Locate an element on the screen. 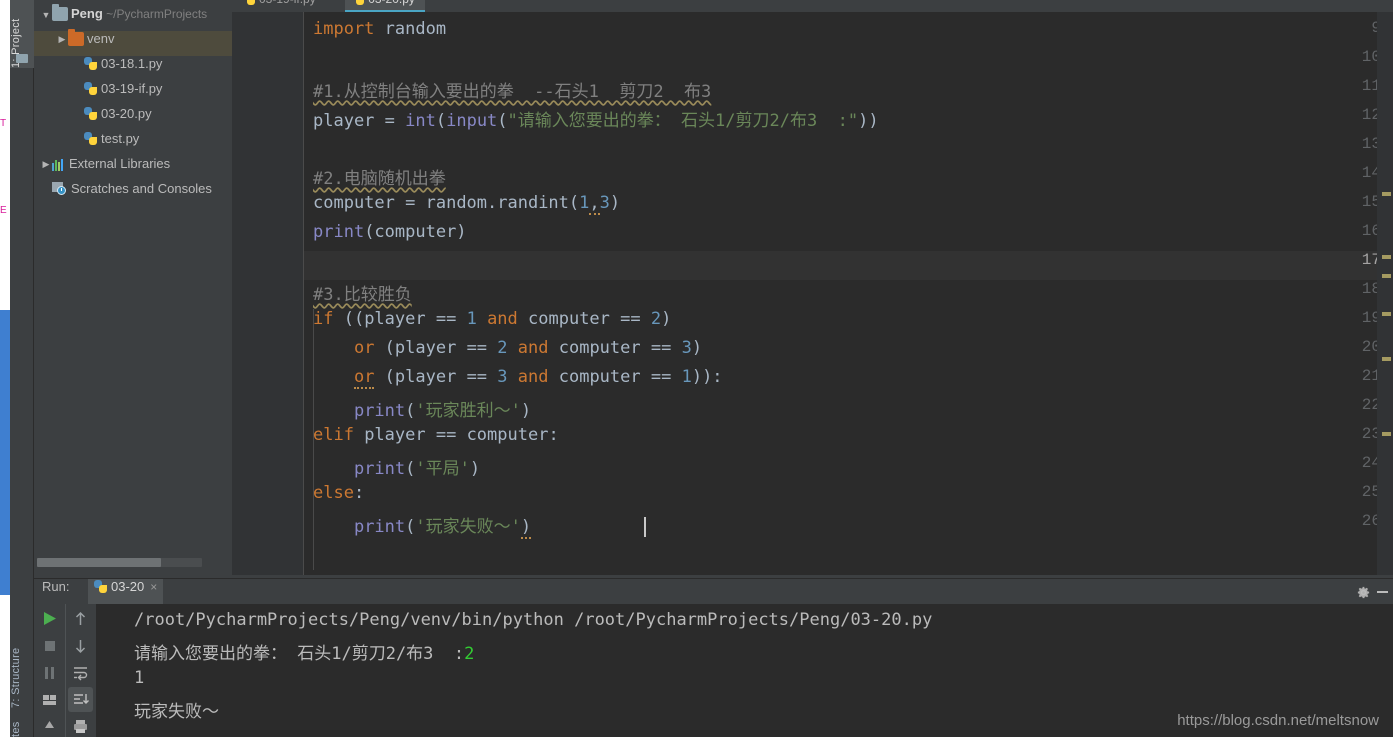  code-line: import random is located at coordinates (379, 33).